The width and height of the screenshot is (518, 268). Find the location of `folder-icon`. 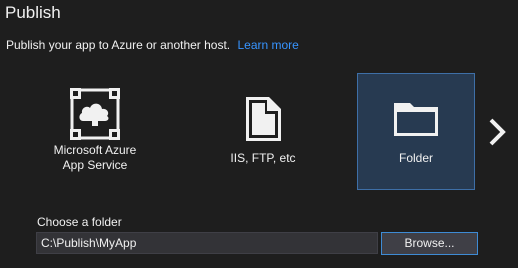

folder-icon is located at coordinates (416, 119).